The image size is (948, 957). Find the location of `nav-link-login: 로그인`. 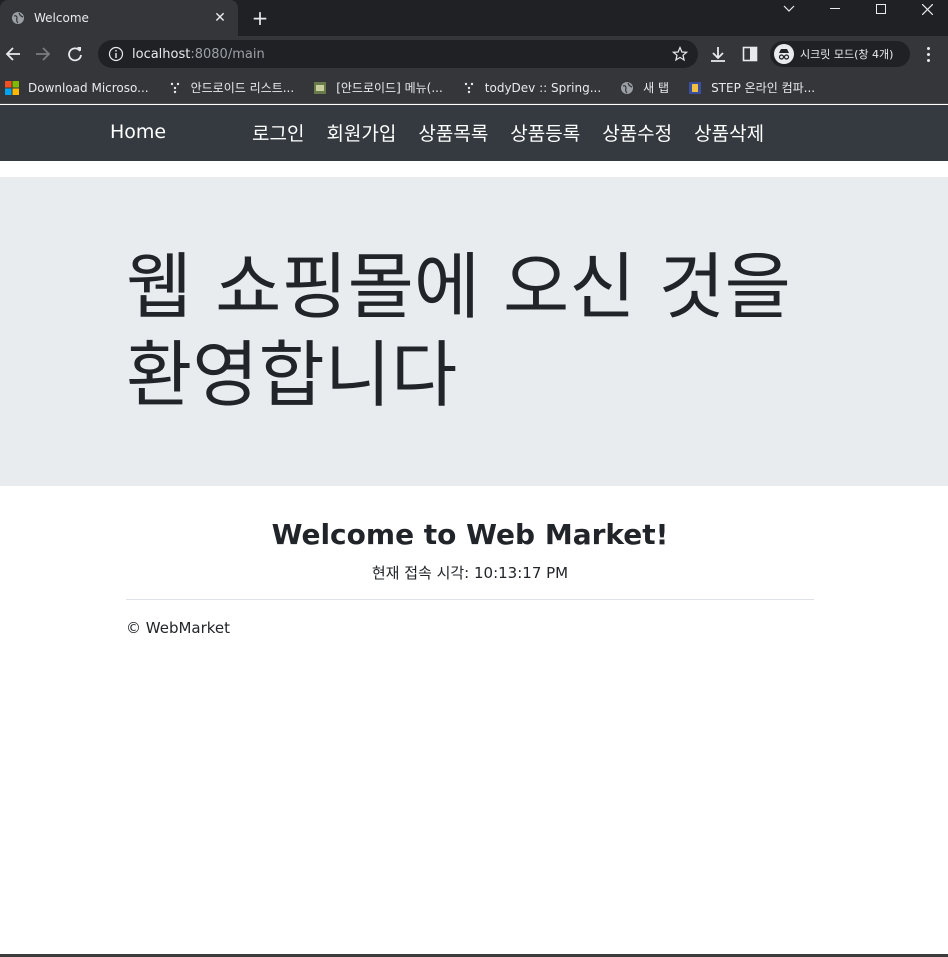

nav-link-login: 로그인 is located at coordinates (278, 132).